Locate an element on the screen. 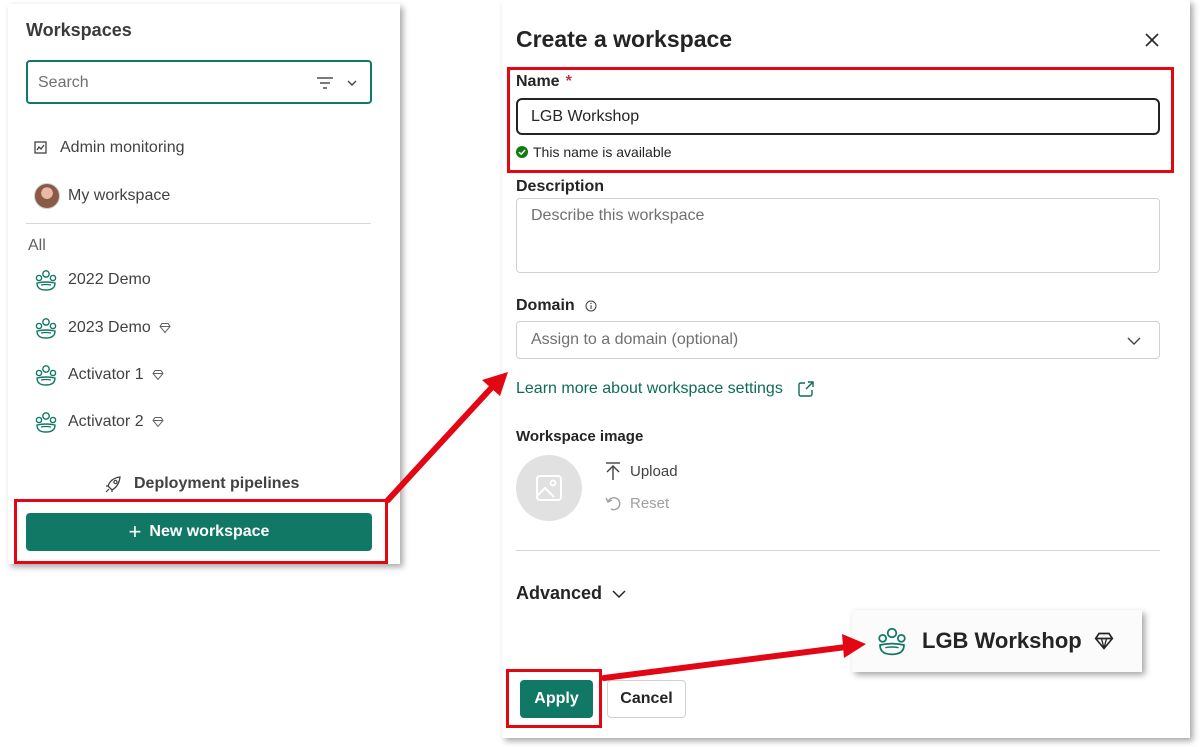 The width and height of the screenshot is (1200, 747). search-box is located at coordinates (199, 82).